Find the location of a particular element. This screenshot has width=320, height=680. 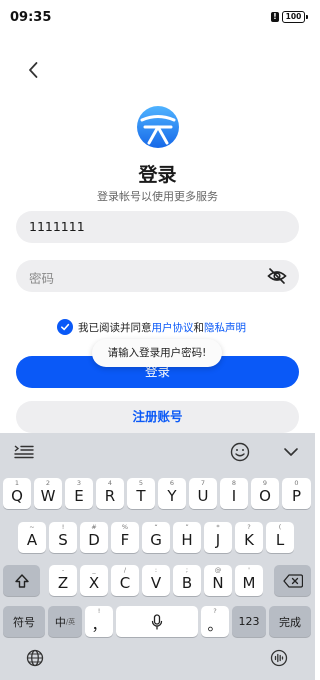

battery-icon: 100 is located at coordinates (295, 17).